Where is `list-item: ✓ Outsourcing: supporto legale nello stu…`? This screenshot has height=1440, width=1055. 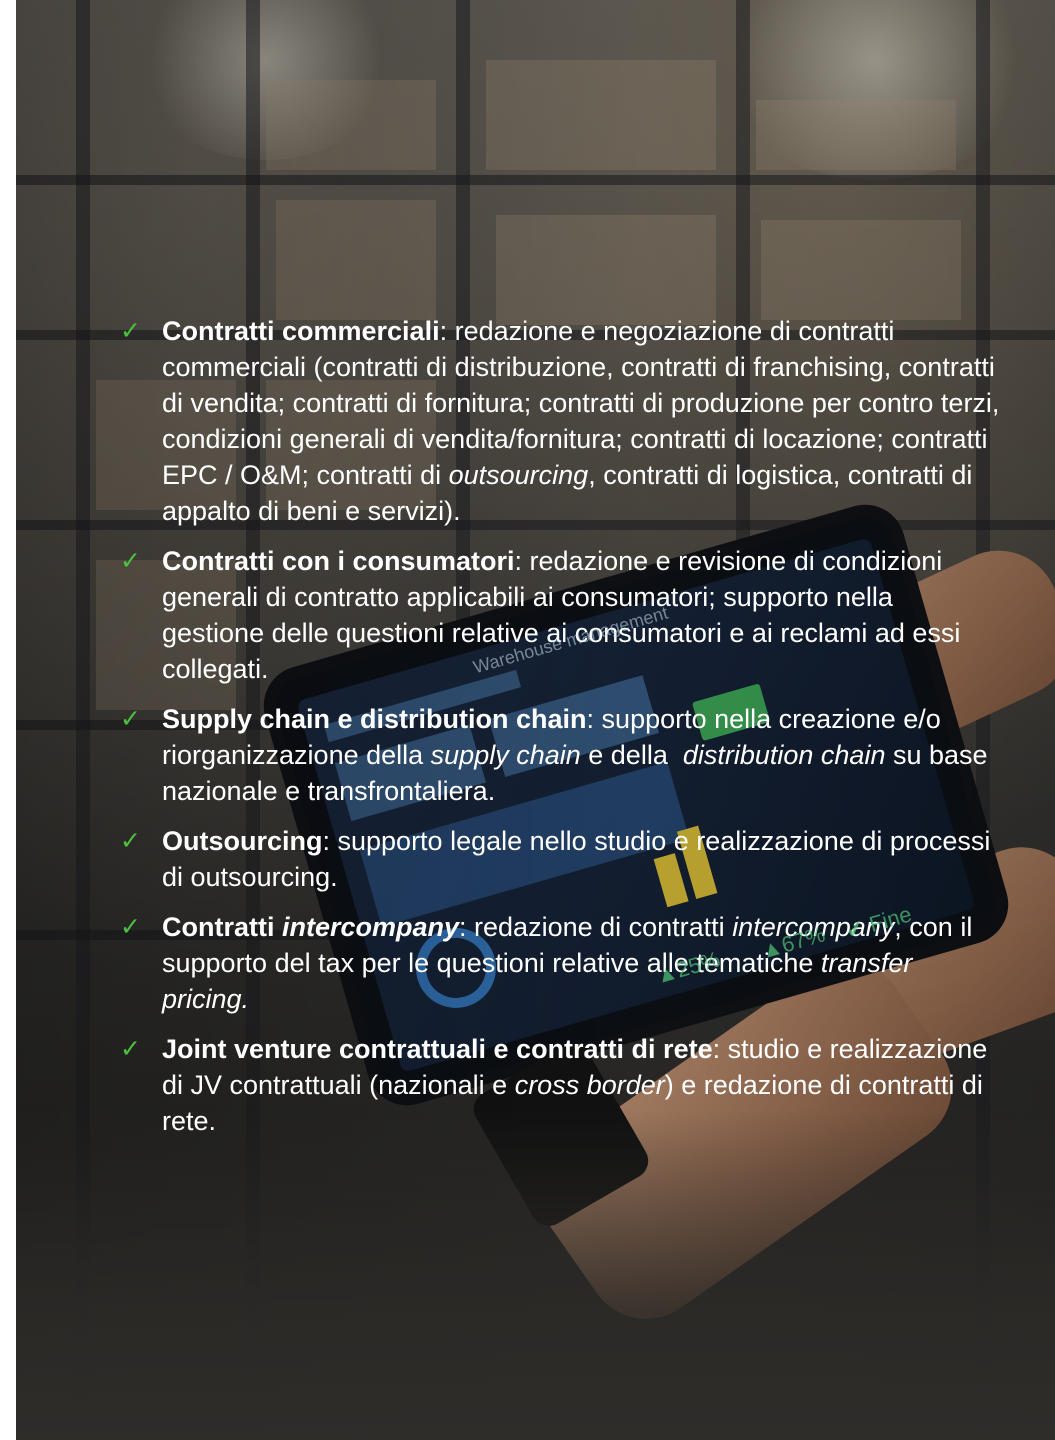
list-item: ✓ Outsourcing: supporto legale nello stu… is located at coordinates (560, 859).